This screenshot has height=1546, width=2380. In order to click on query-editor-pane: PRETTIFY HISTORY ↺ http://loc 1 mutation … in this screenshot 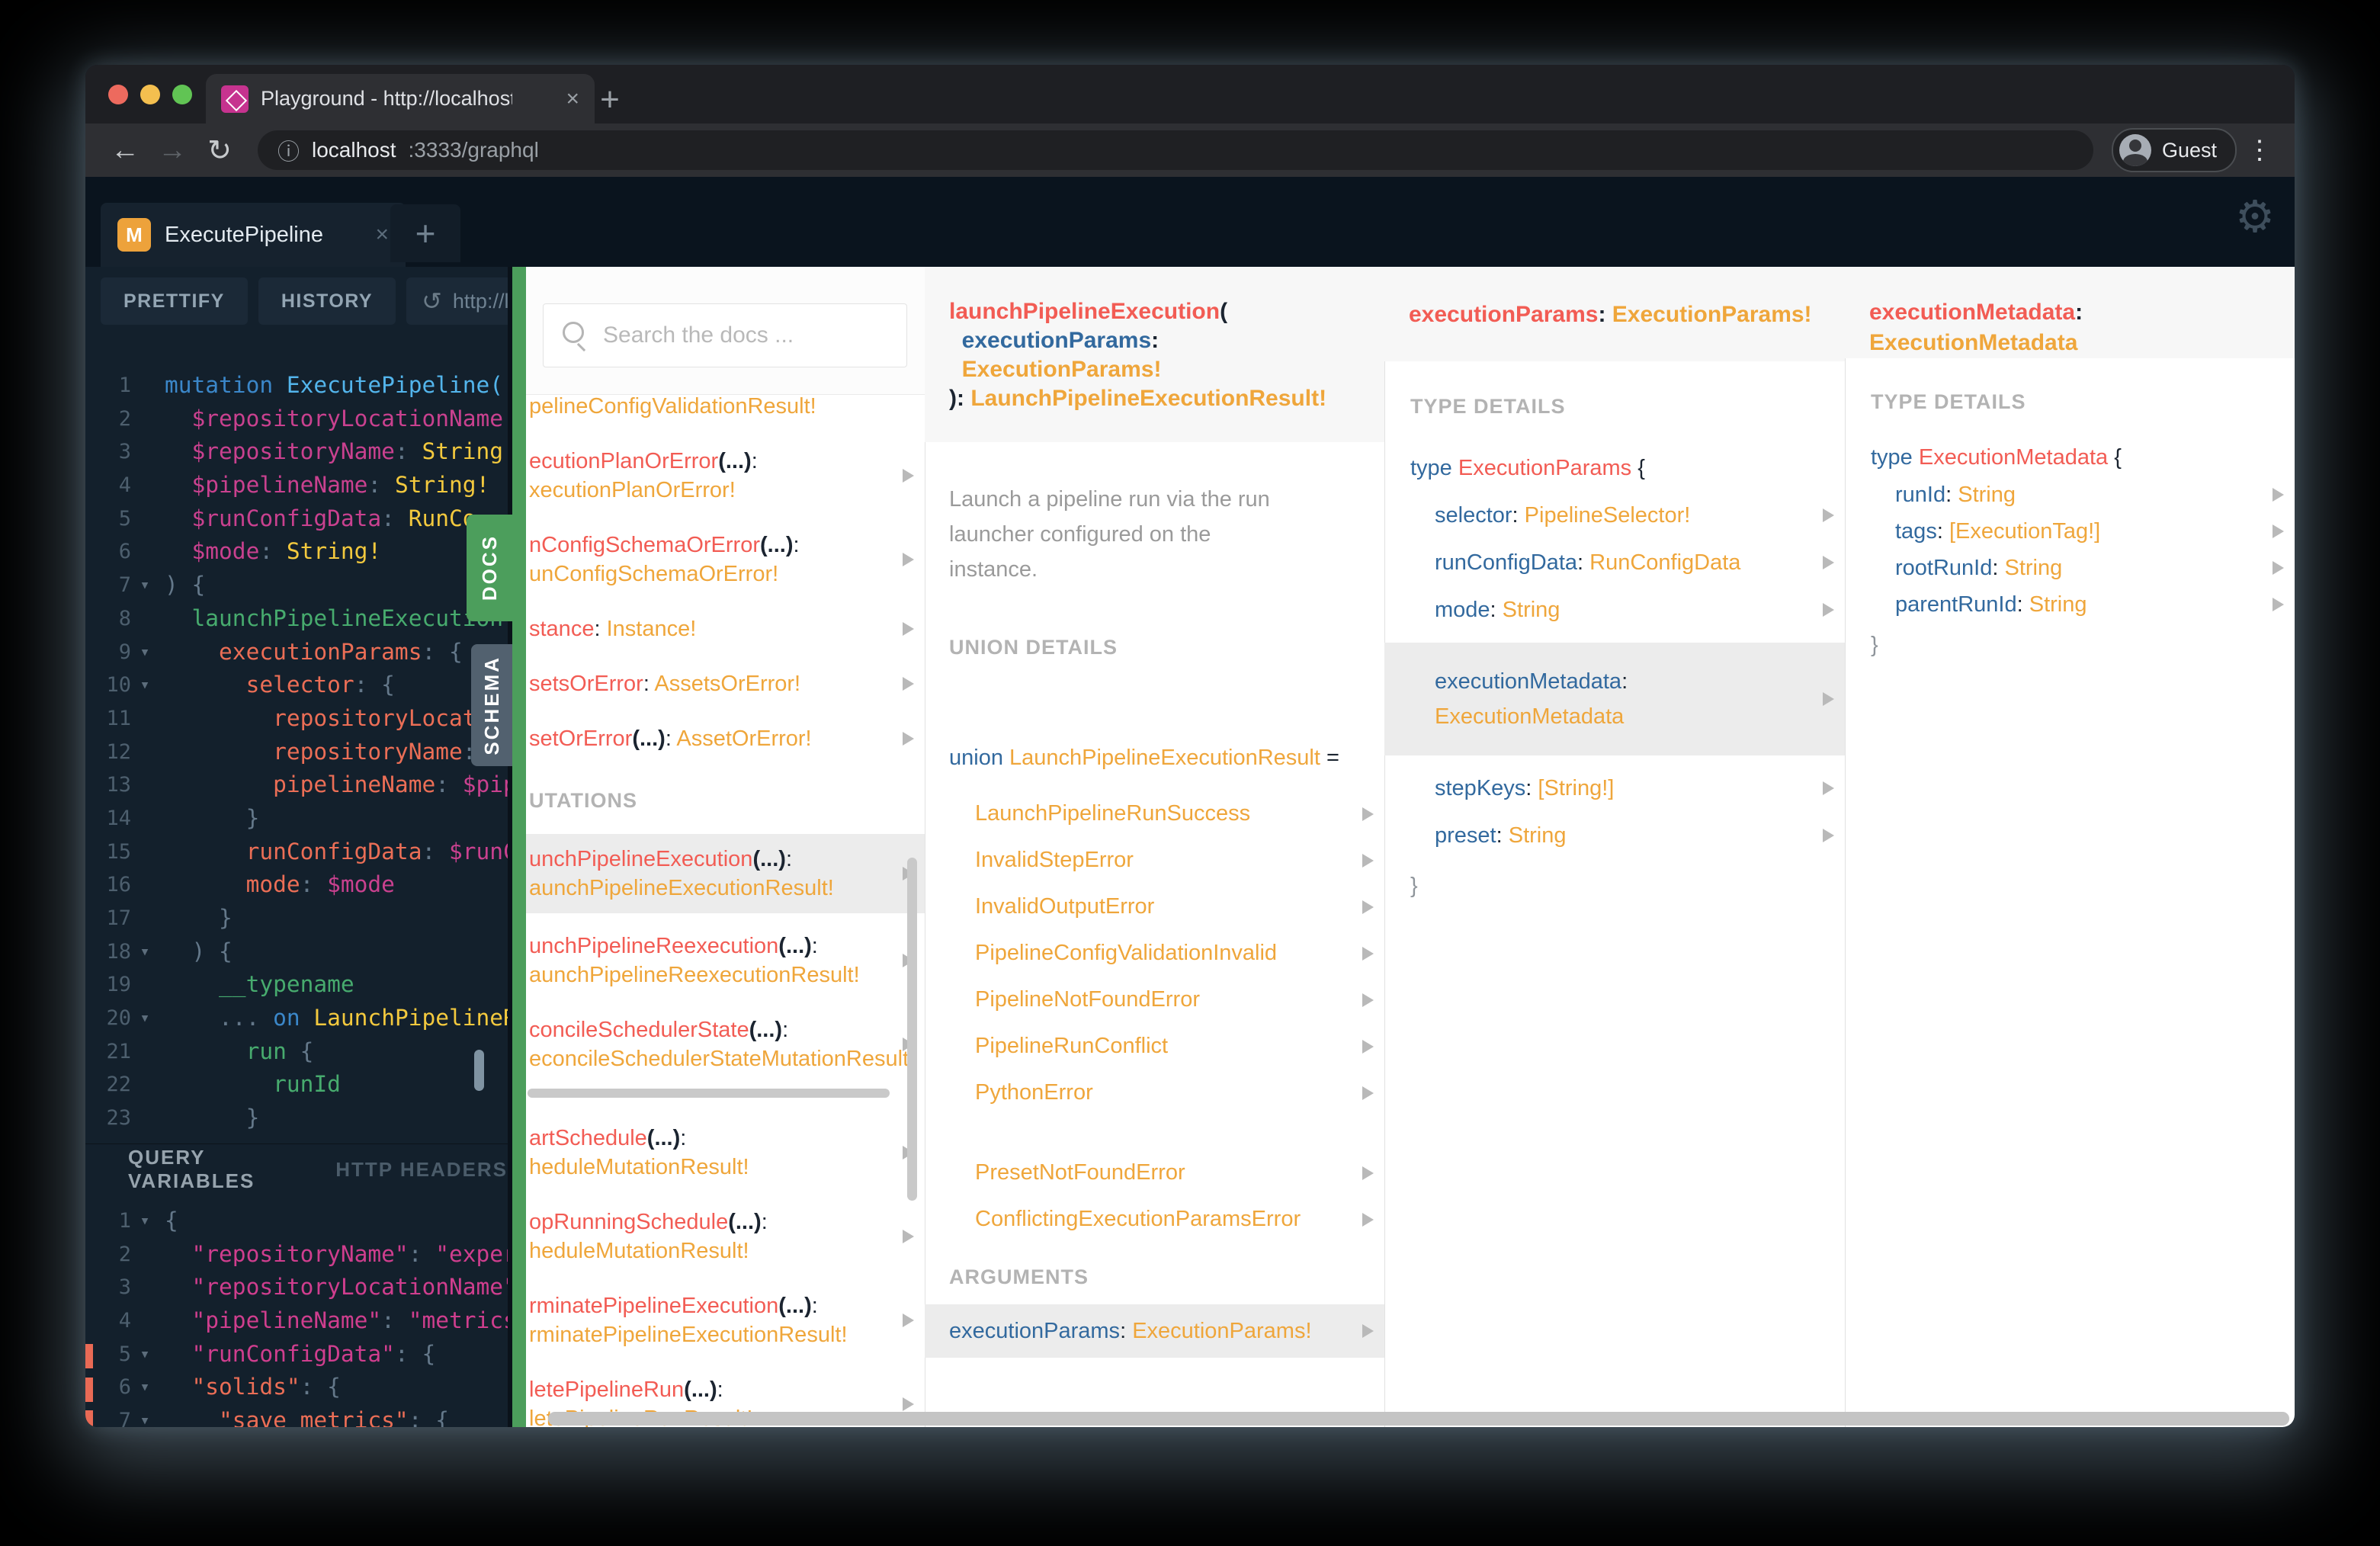, I will do `click(298, 847)`.